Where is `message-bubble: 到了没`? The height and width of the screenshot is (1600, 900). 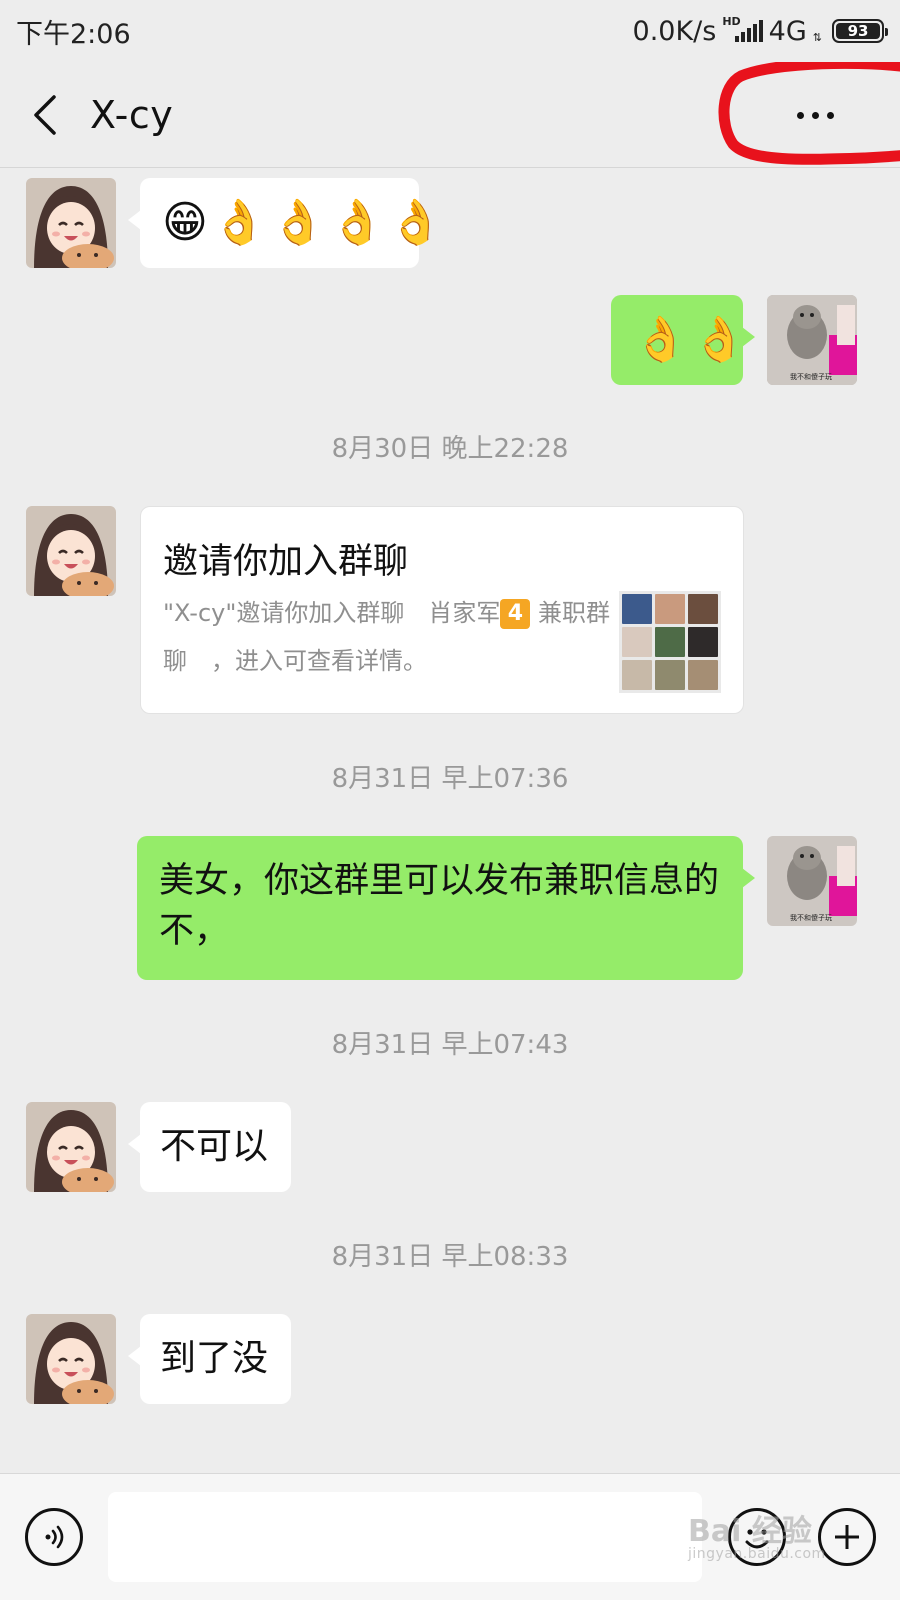 message-bubble: 到了没 is located at coordinates (209, 1359).